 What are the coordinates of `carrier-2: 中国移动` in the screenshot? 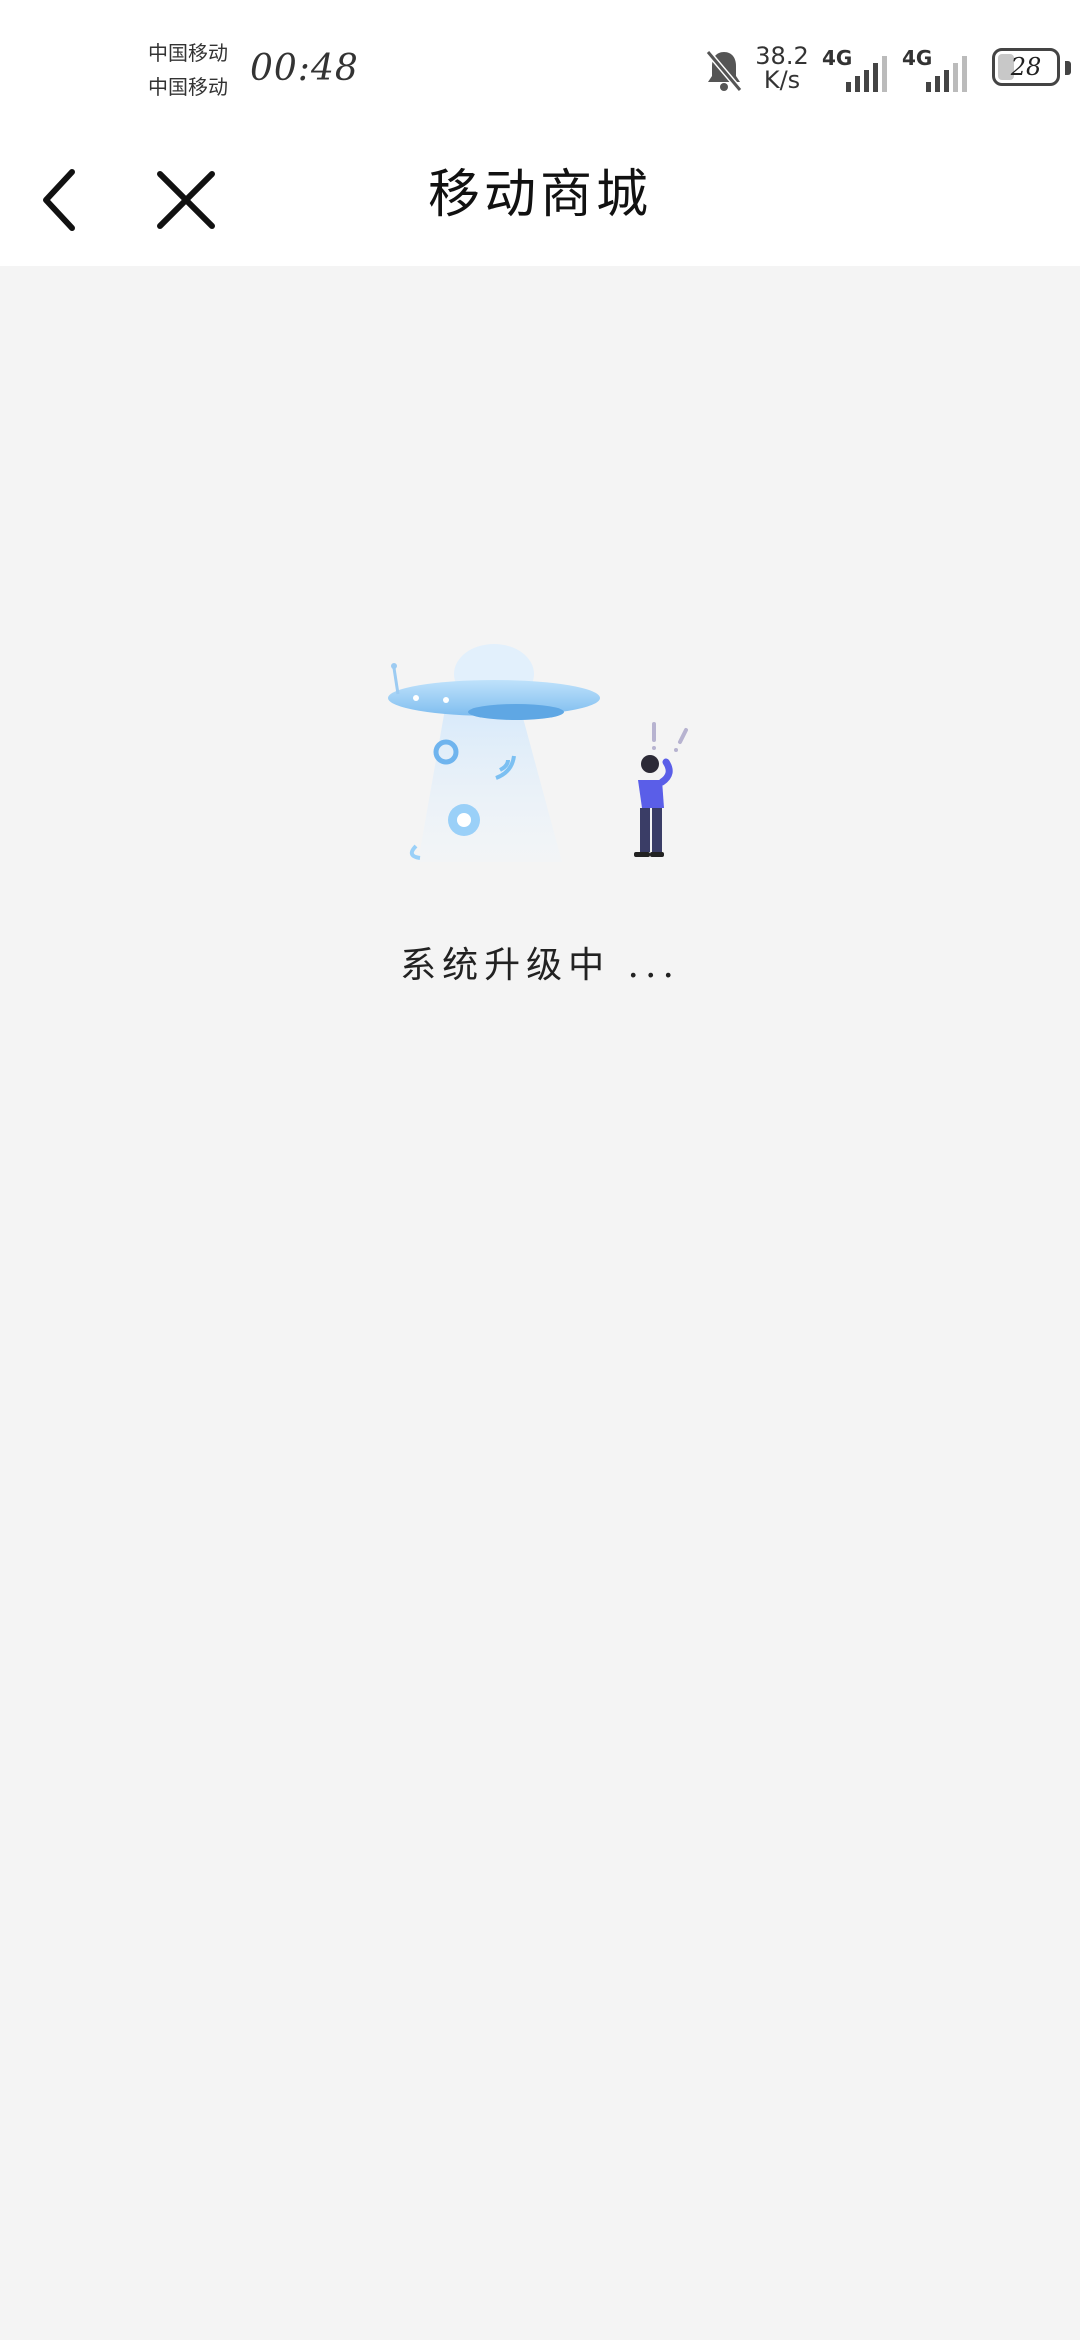 It's located at (188, 87).